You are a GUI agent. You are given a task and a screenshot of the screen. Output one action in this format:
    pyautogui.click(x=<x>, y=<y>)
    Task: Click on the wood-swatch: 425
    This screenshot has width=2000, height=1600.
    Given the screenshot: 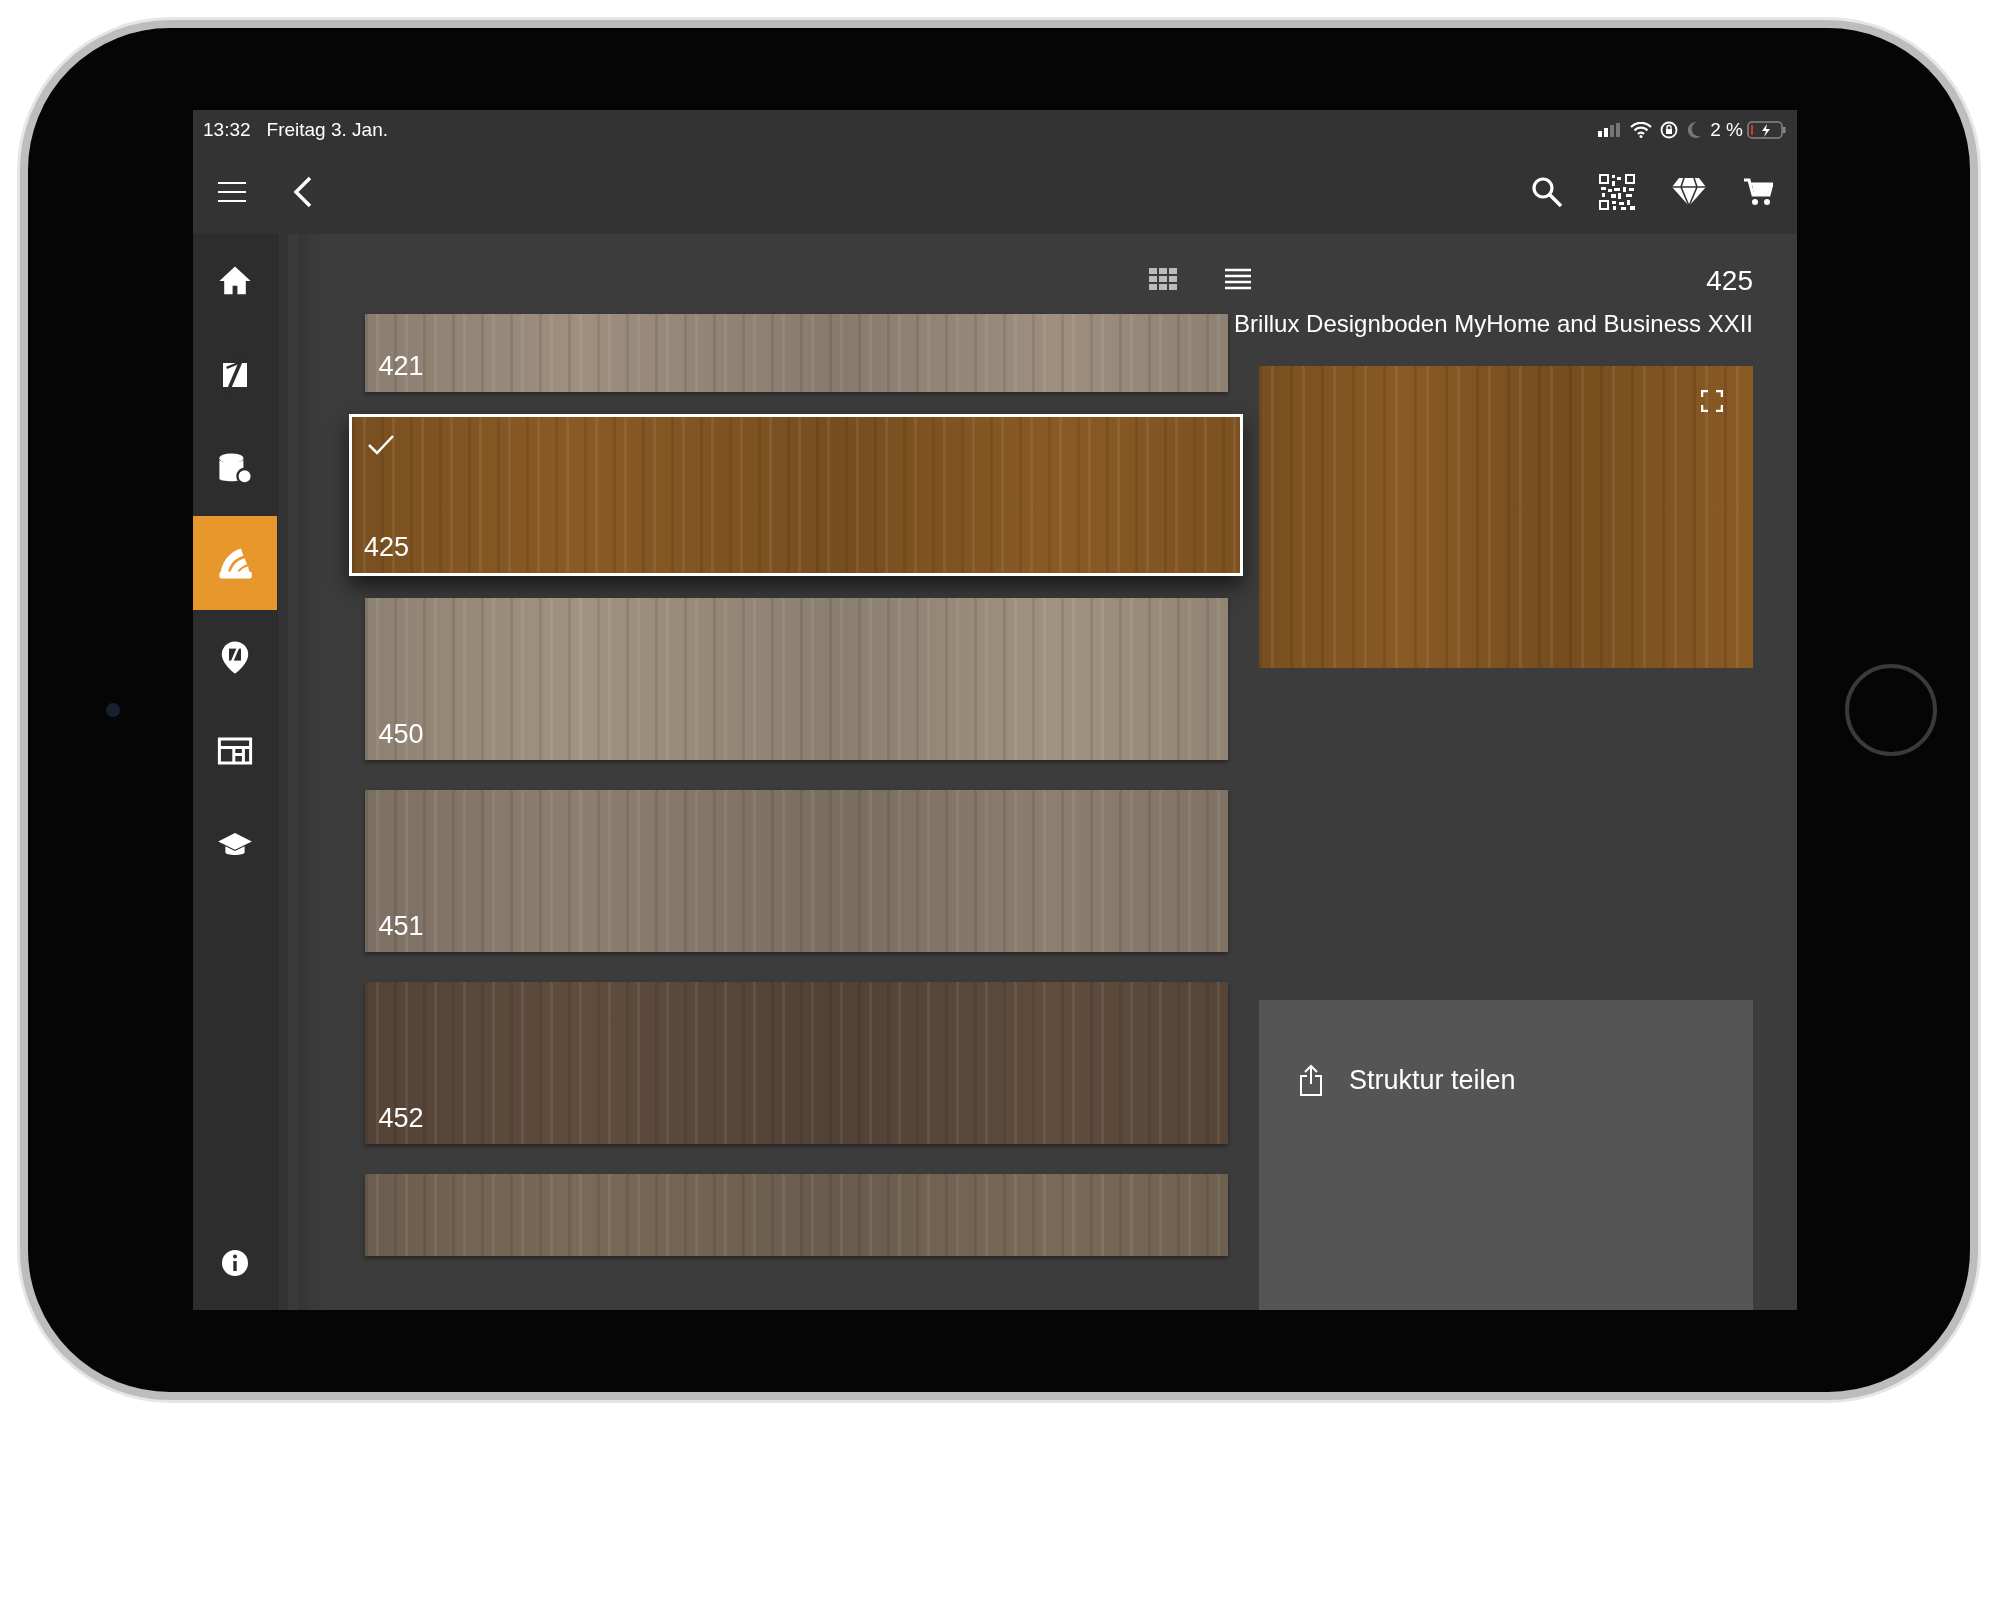 What is the action you would take?
    pyautogui.click(x=796, y=495)
    